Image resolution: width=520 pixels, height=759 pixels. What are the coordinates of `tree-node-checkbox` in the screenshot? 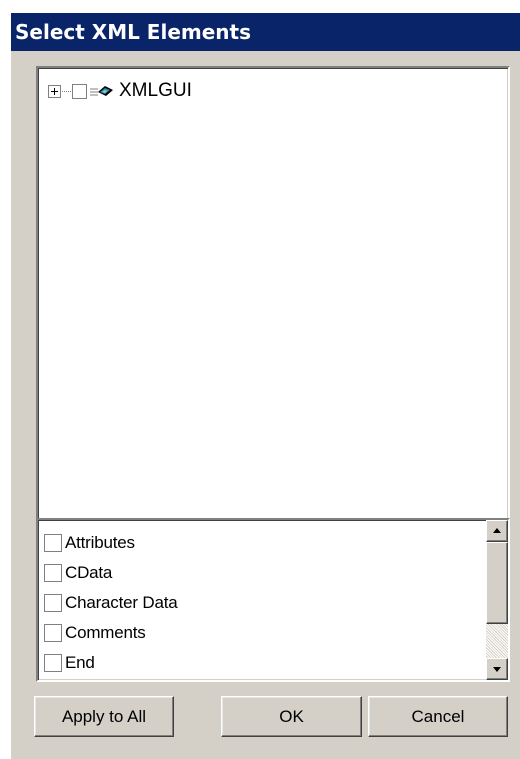 It's located at (79, 91).